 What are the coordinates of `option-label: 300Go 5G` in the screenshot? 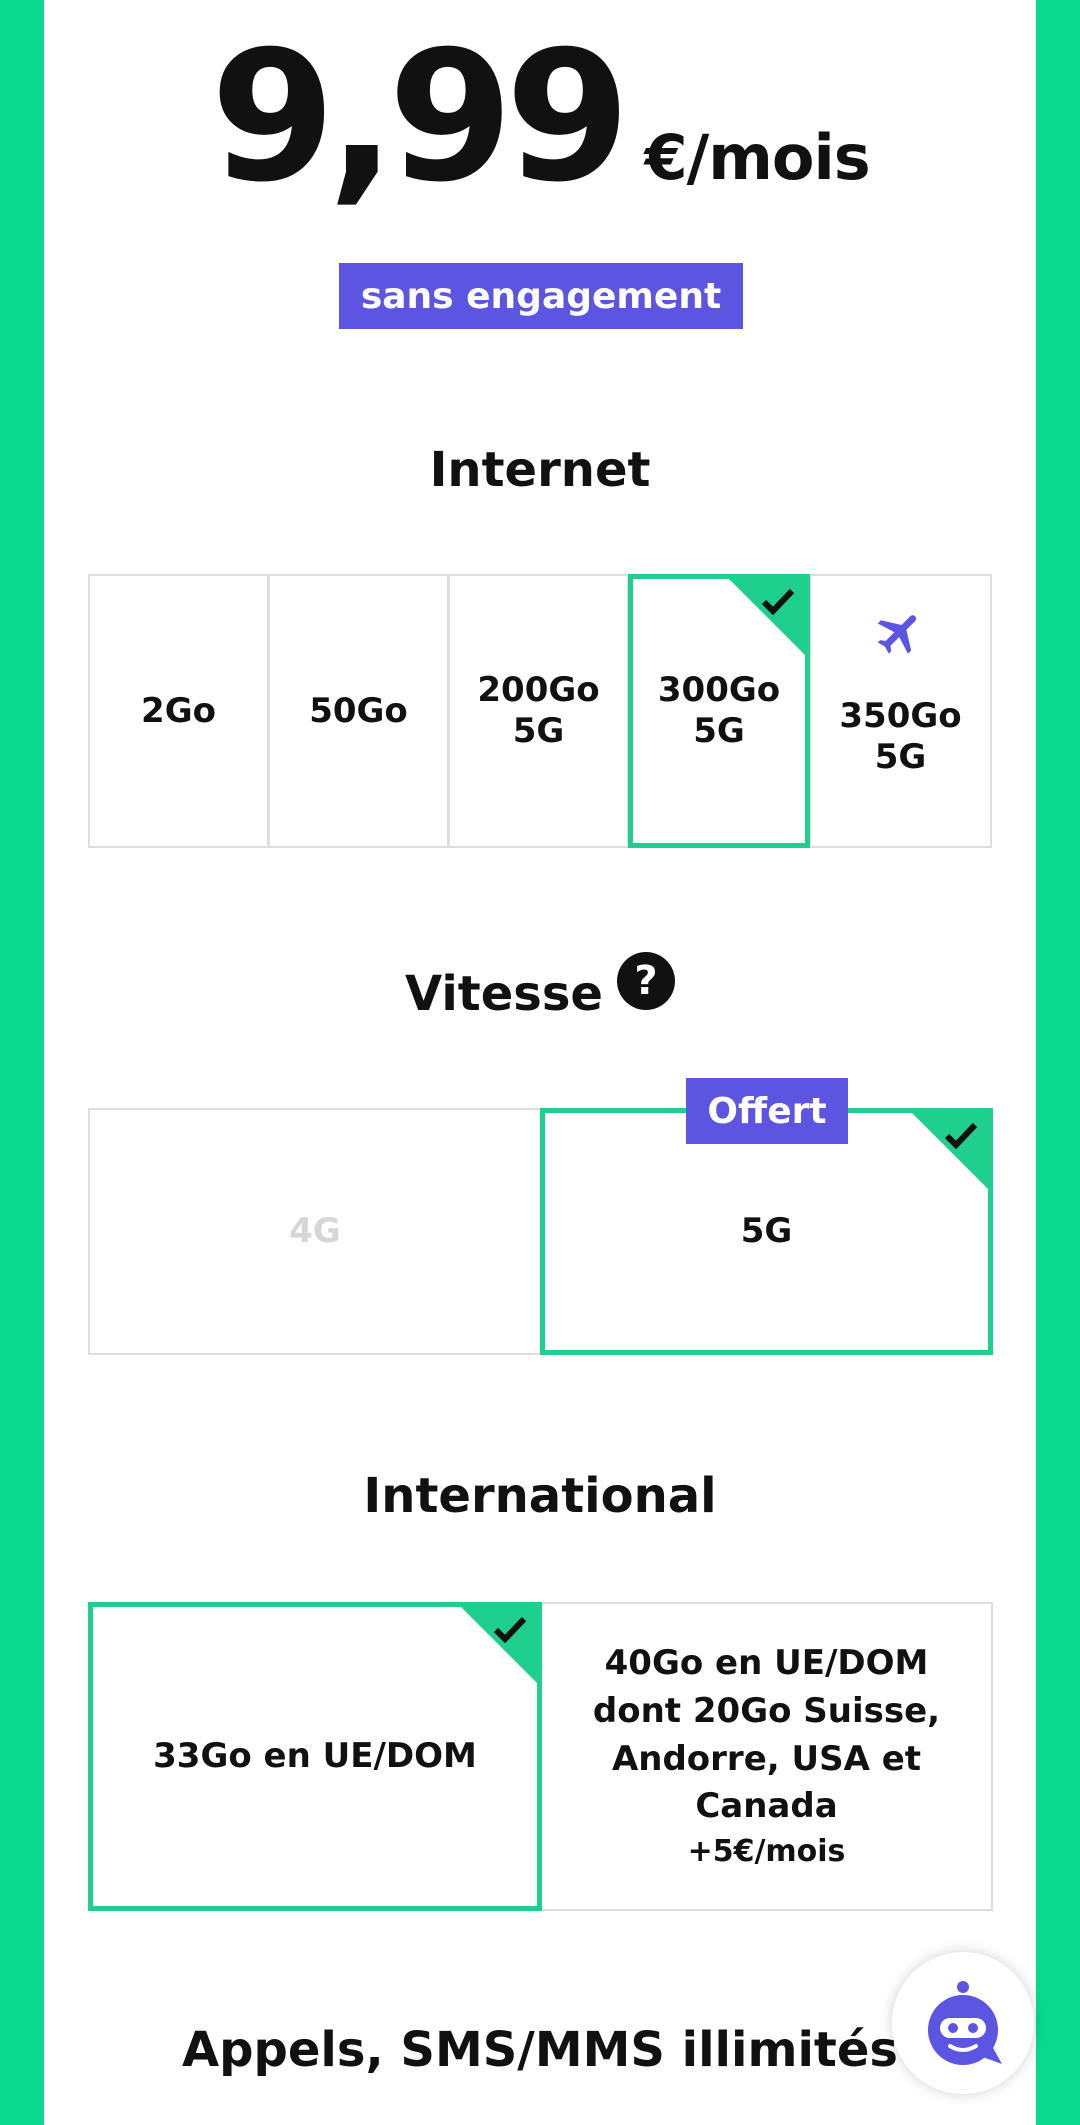 It's located at (719, 710).